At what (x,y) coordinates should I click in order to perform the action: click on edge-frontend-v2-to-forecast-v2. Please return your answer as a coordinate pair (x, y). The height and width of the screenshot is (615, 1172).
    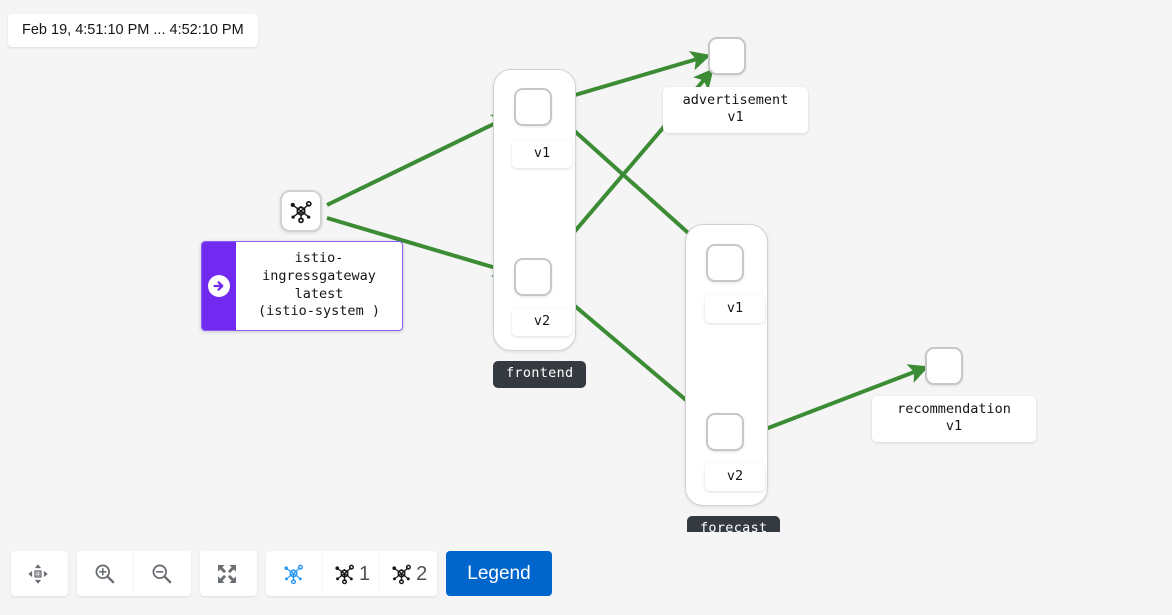
    Looking at the image, I should click on (633, 355).